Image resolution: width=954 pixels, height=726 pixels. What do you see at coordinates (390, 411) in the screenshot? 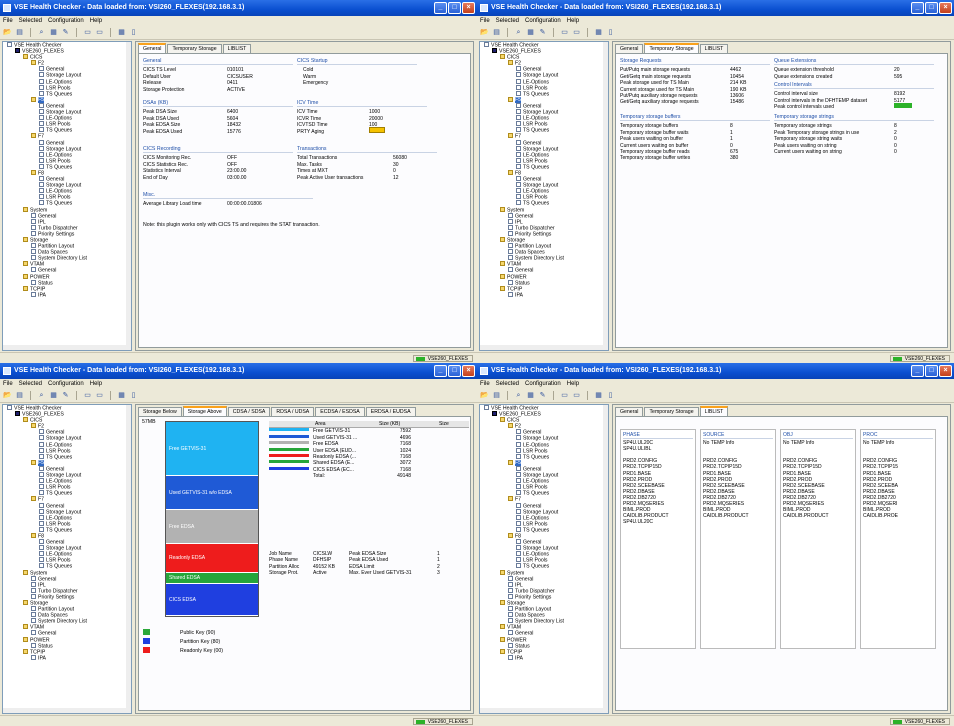
I see `tab: ERDSA / EUDSA` at bounding box center [390, 411].